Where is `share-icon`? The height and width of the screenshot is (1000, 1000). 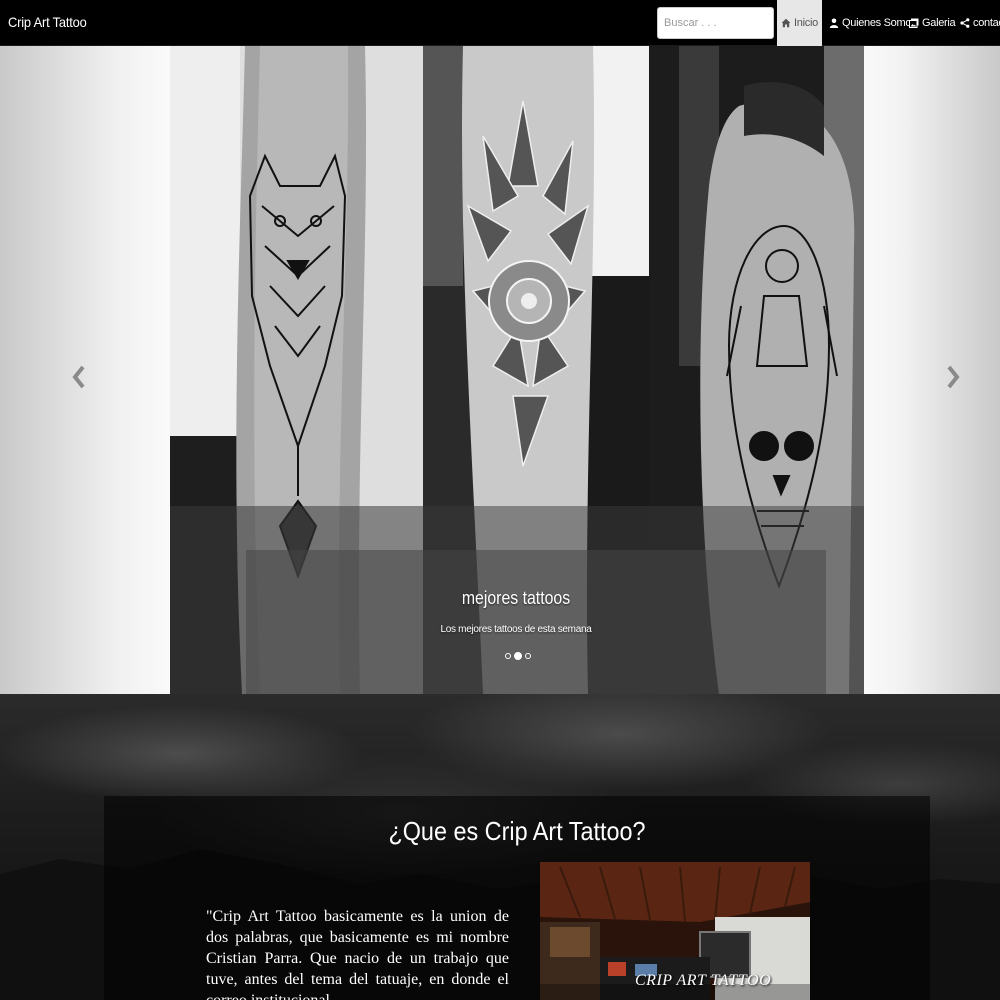
share-icon is located at coordinates (965, 23).